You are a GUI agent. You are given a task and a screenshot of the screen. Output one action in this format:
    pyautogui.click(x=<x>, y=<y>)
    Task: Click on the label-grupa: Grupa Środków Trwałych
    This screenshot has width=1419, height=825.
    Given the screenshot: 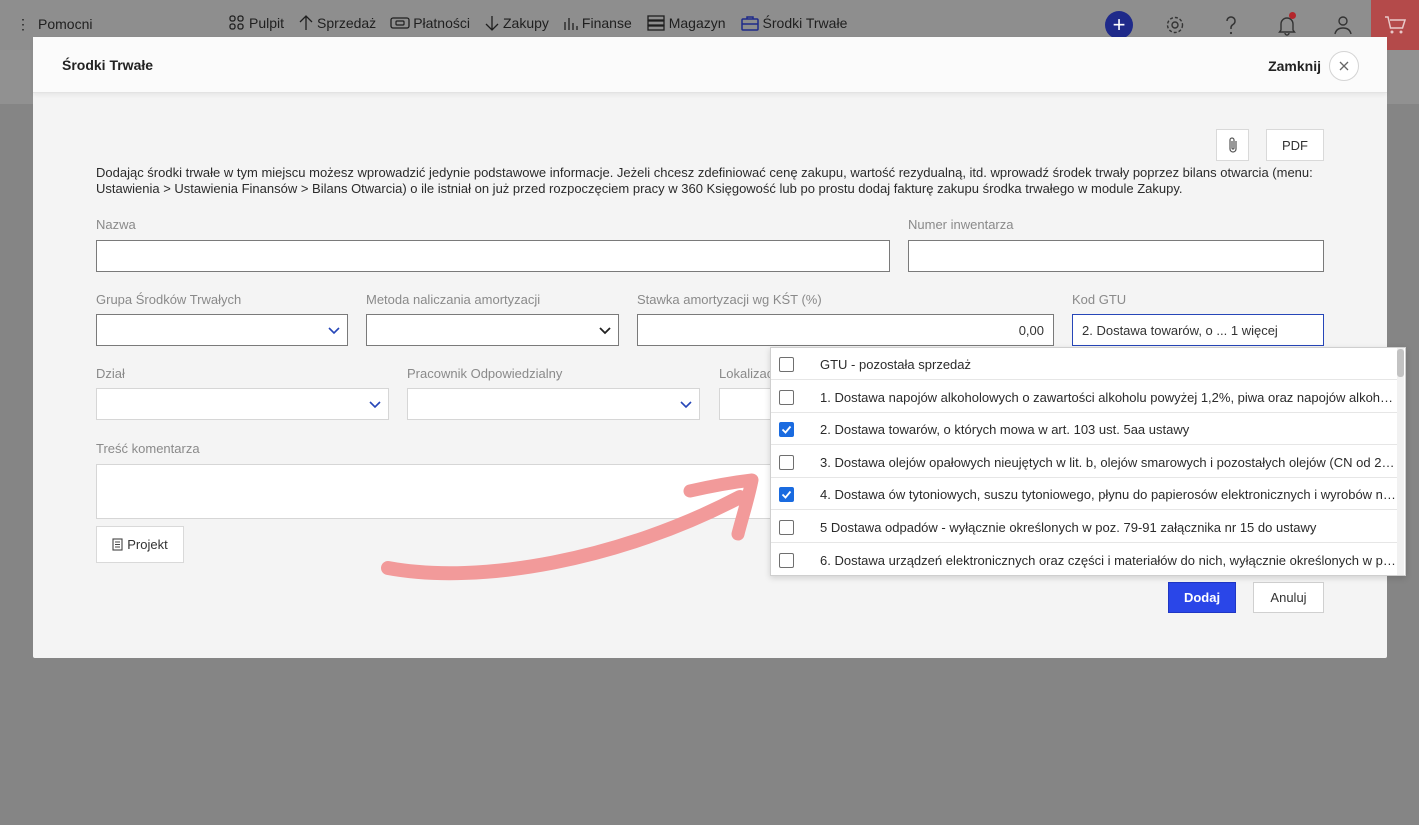 What is the action you would take?
    pyautogui.click(x=169, y=299)
    